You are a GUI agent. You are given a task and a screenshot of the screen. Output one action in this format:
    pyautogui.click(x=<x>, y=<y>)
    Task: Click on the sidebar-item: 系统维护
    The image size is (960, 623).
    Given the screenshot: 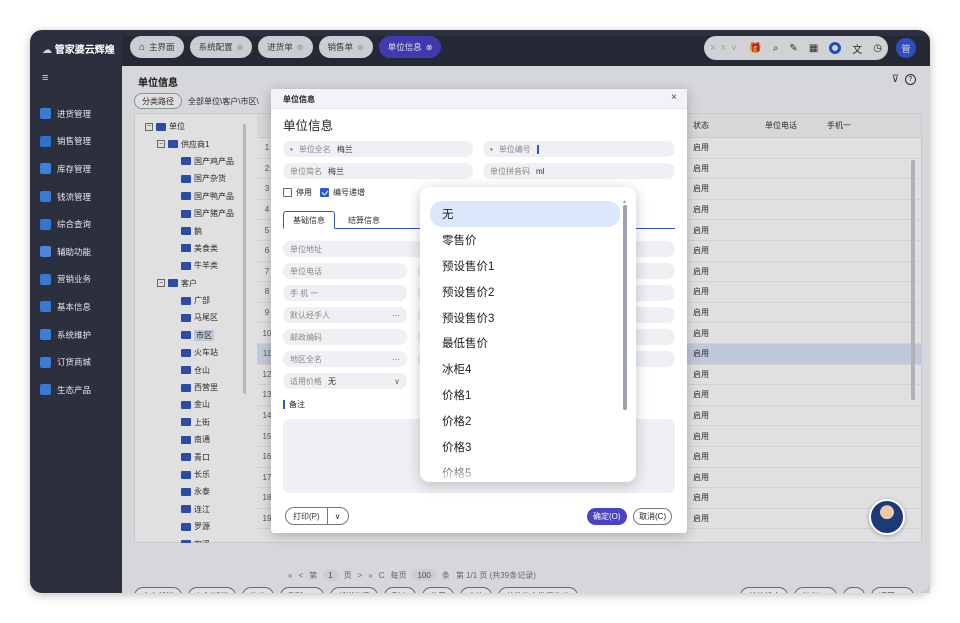 What is the action you would take?
    pyautogui.click(x=65, y=335)
    